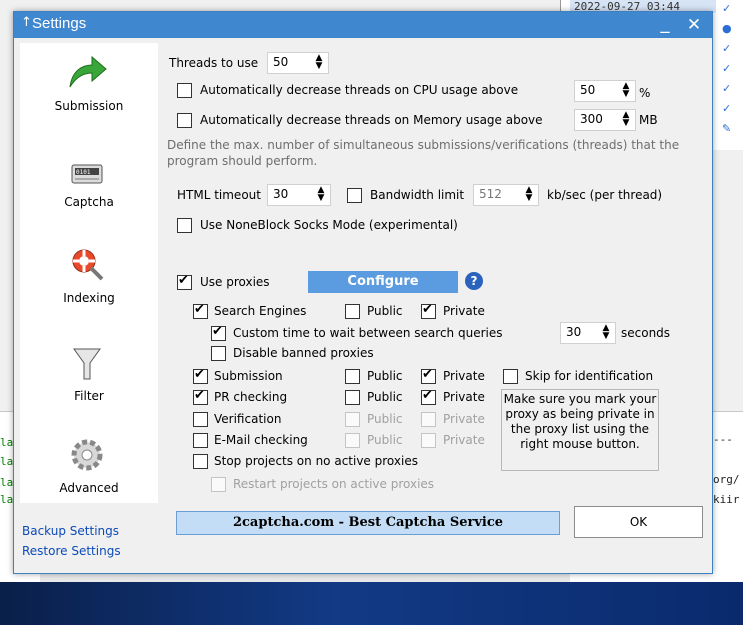 The height and width of the screenshot is (625, 743). Describe the element at coordinates (363, 25) in the screenshot. I see `title-bar: ↑ Settings _ ✕` at that location.